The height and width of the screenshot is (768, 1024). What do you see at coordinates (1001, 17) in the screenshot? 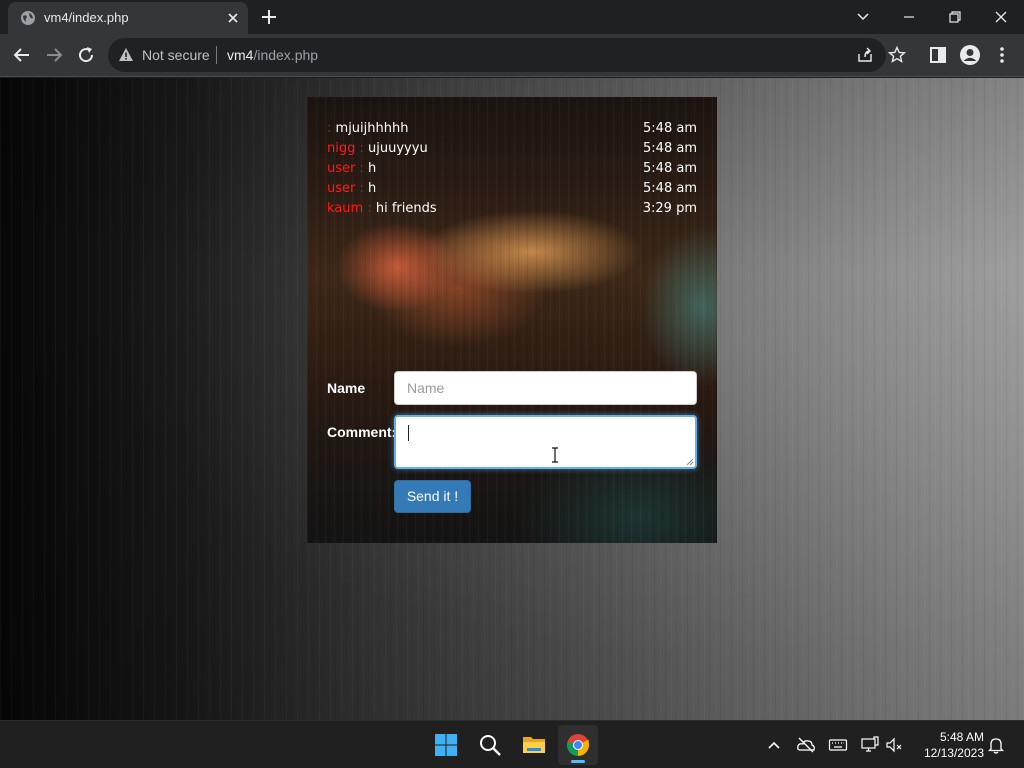
I see `window-close-icon` at bounding box center [1001, 17].